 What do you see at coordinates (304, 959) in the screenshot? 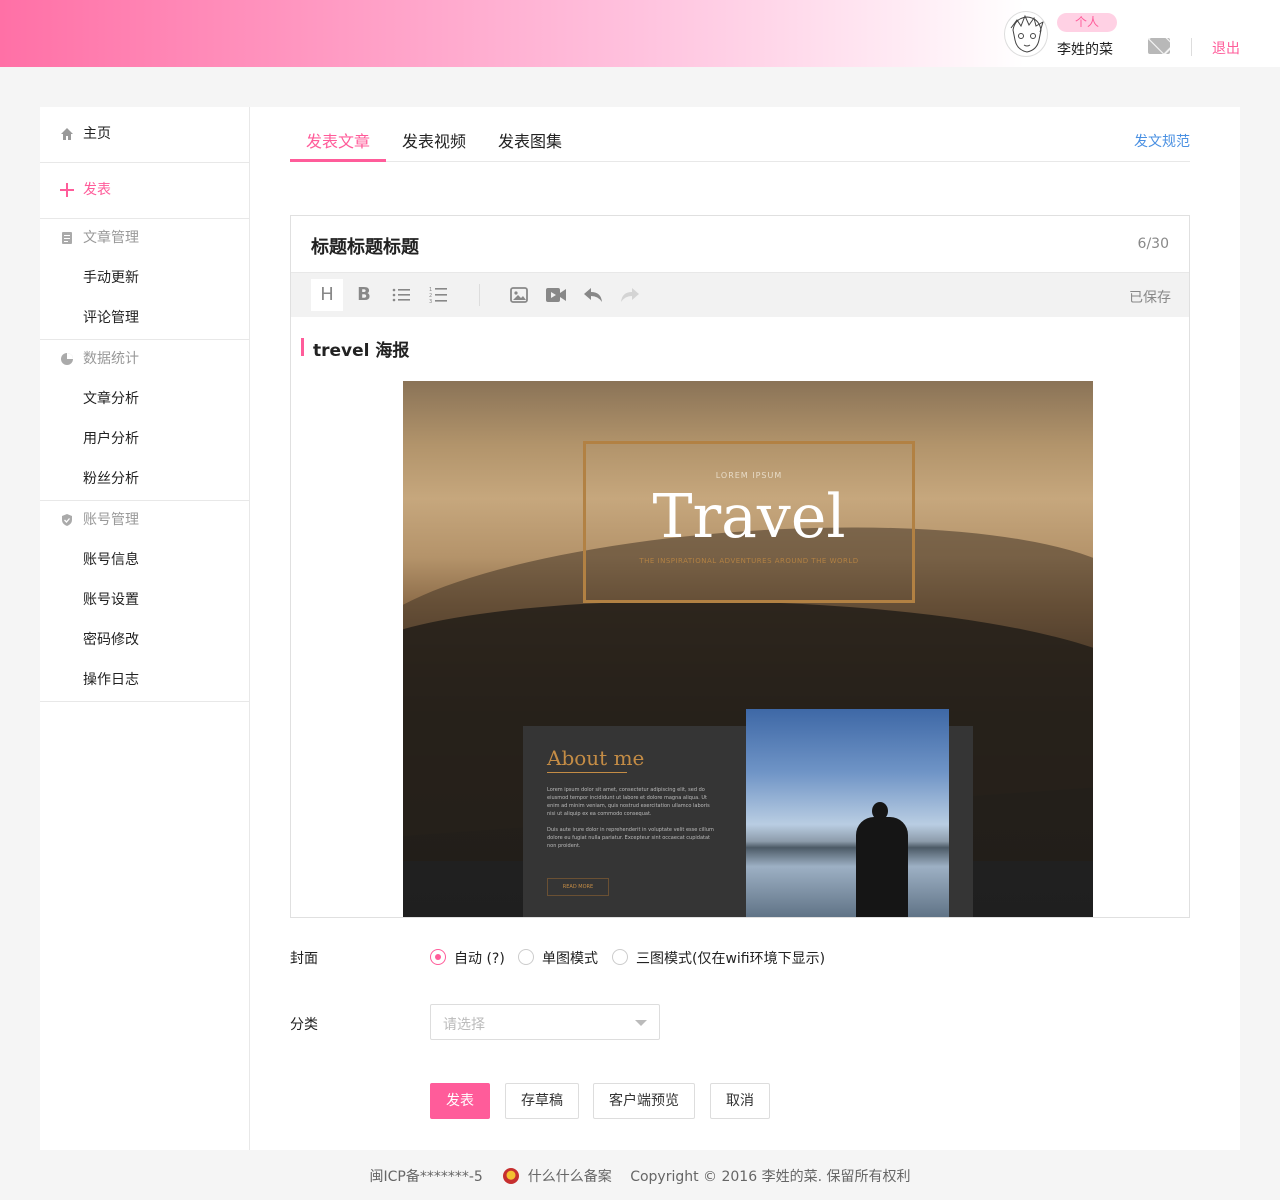
I see `cover-label: 封面` at bounding box center [304, 959].